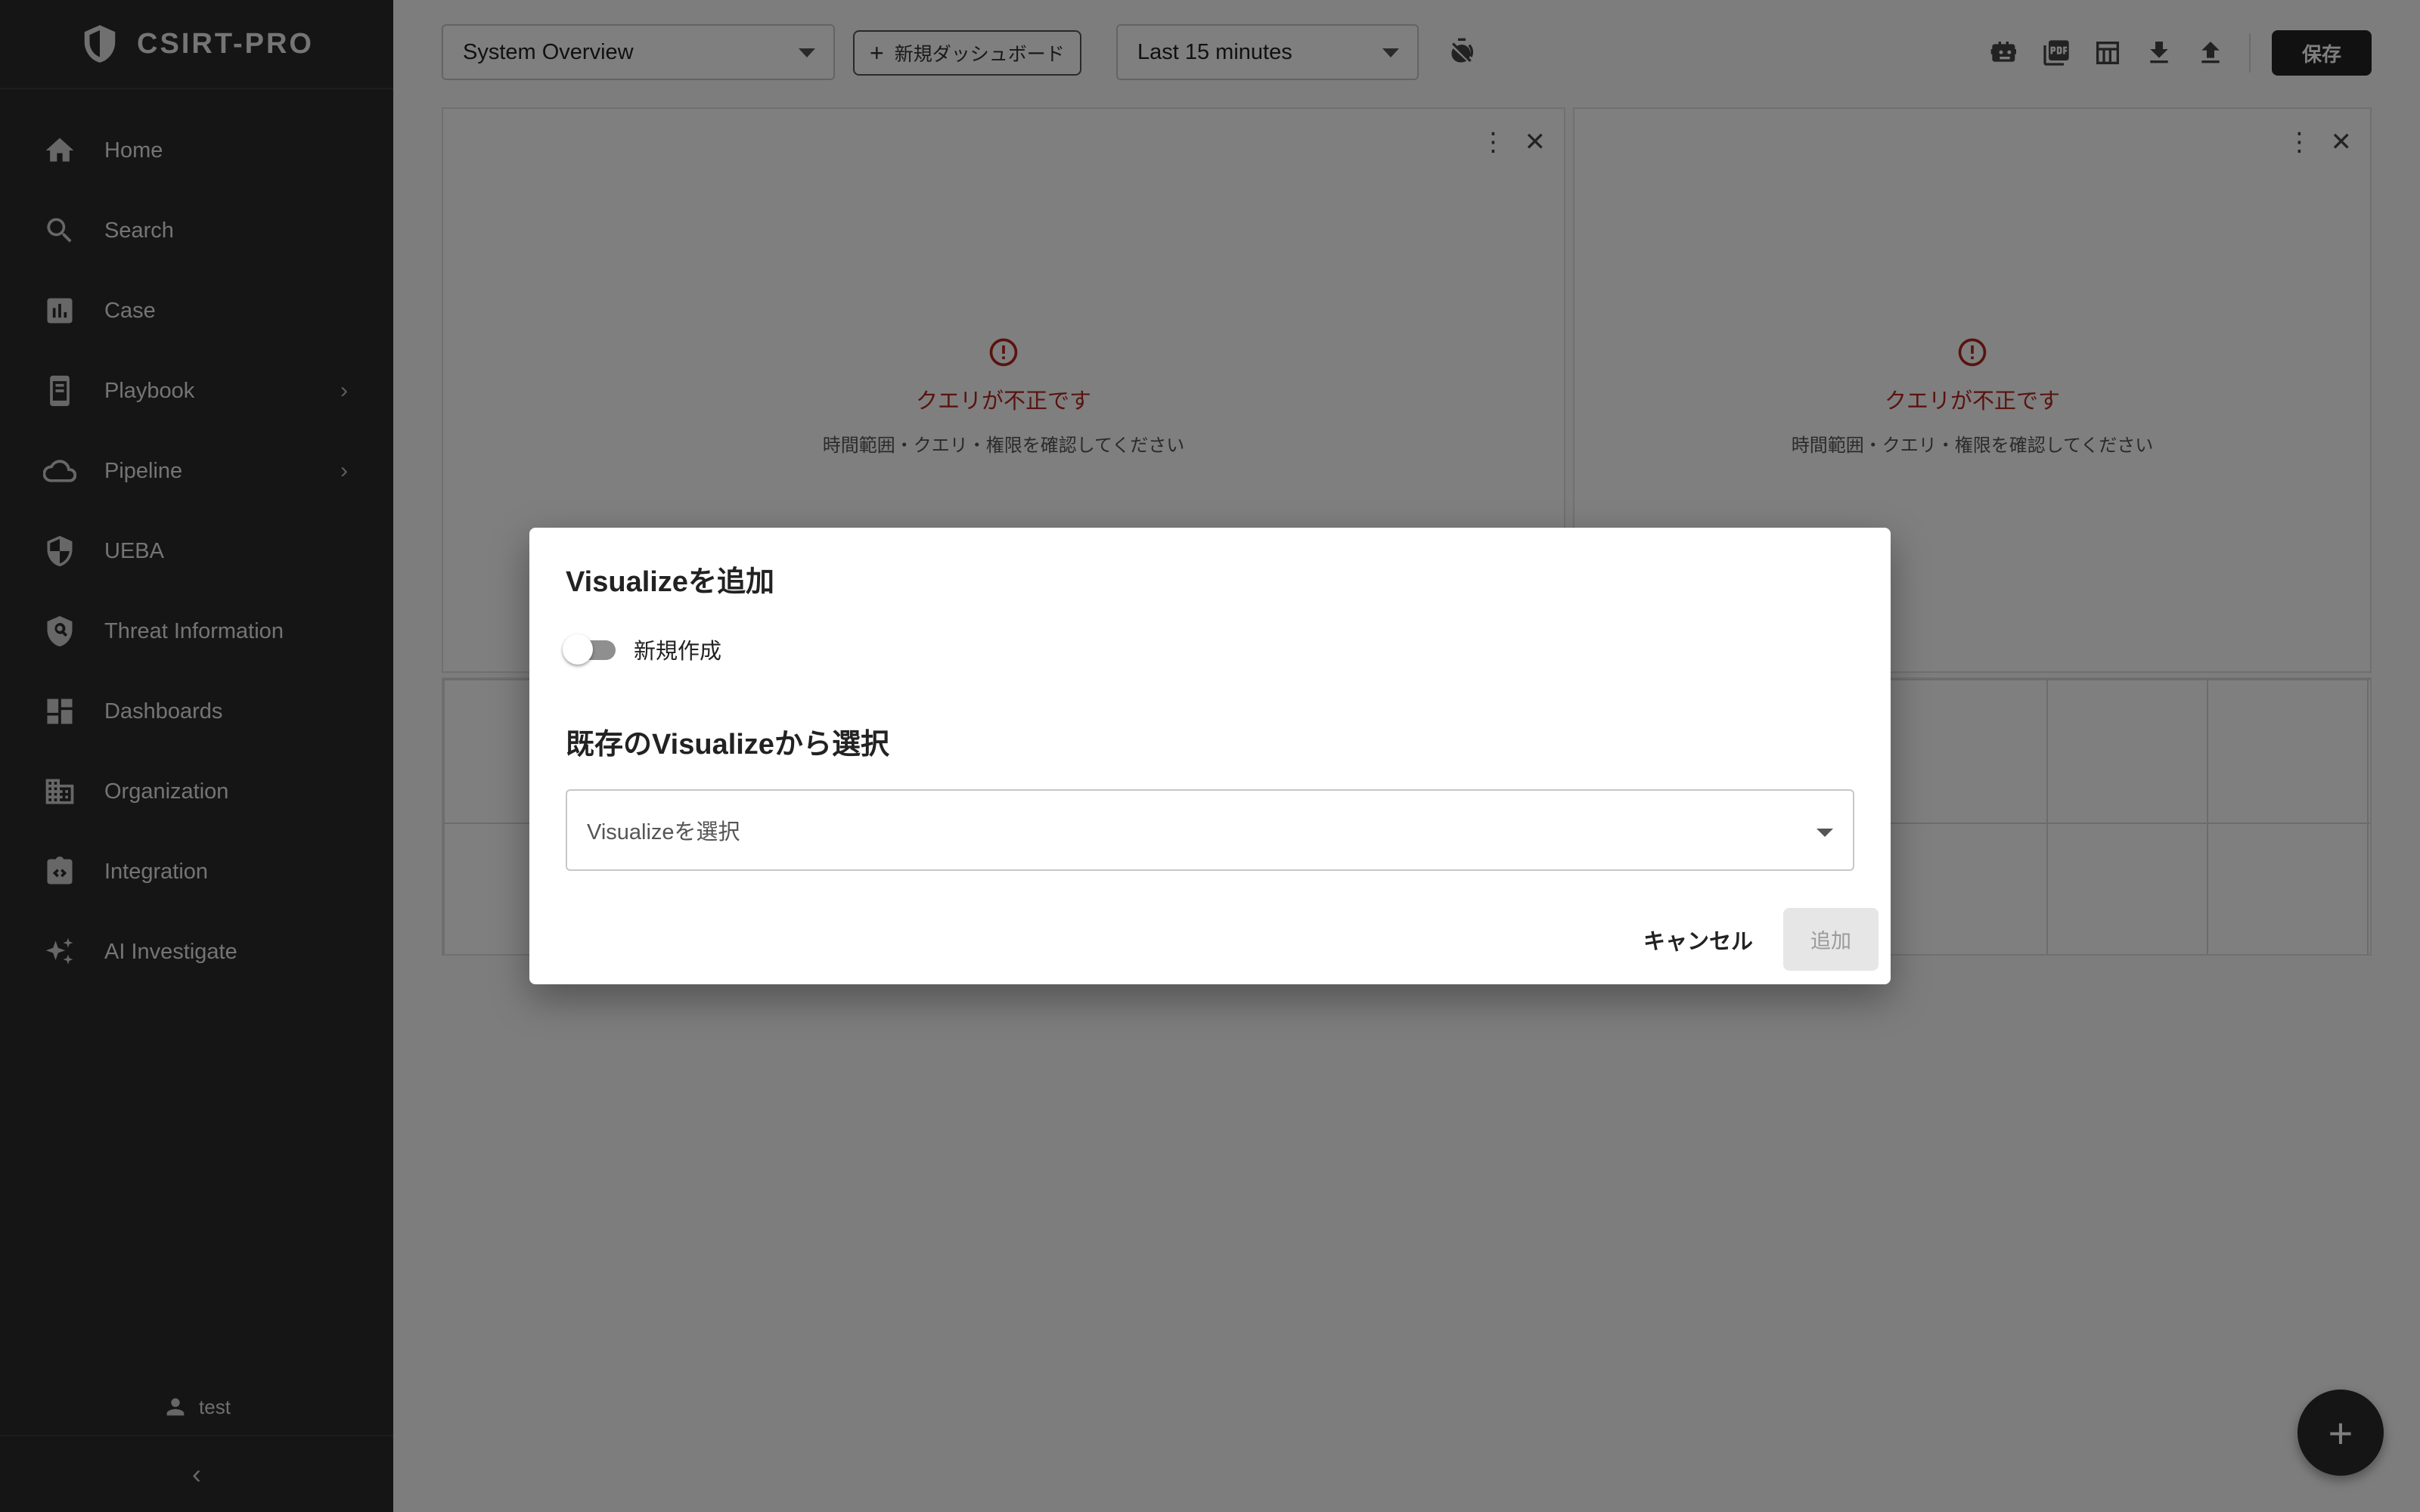 Image resolution: width=2420 pixels, height=1512 pixels. I want to click on toggle-thumb, so click(578, 649).